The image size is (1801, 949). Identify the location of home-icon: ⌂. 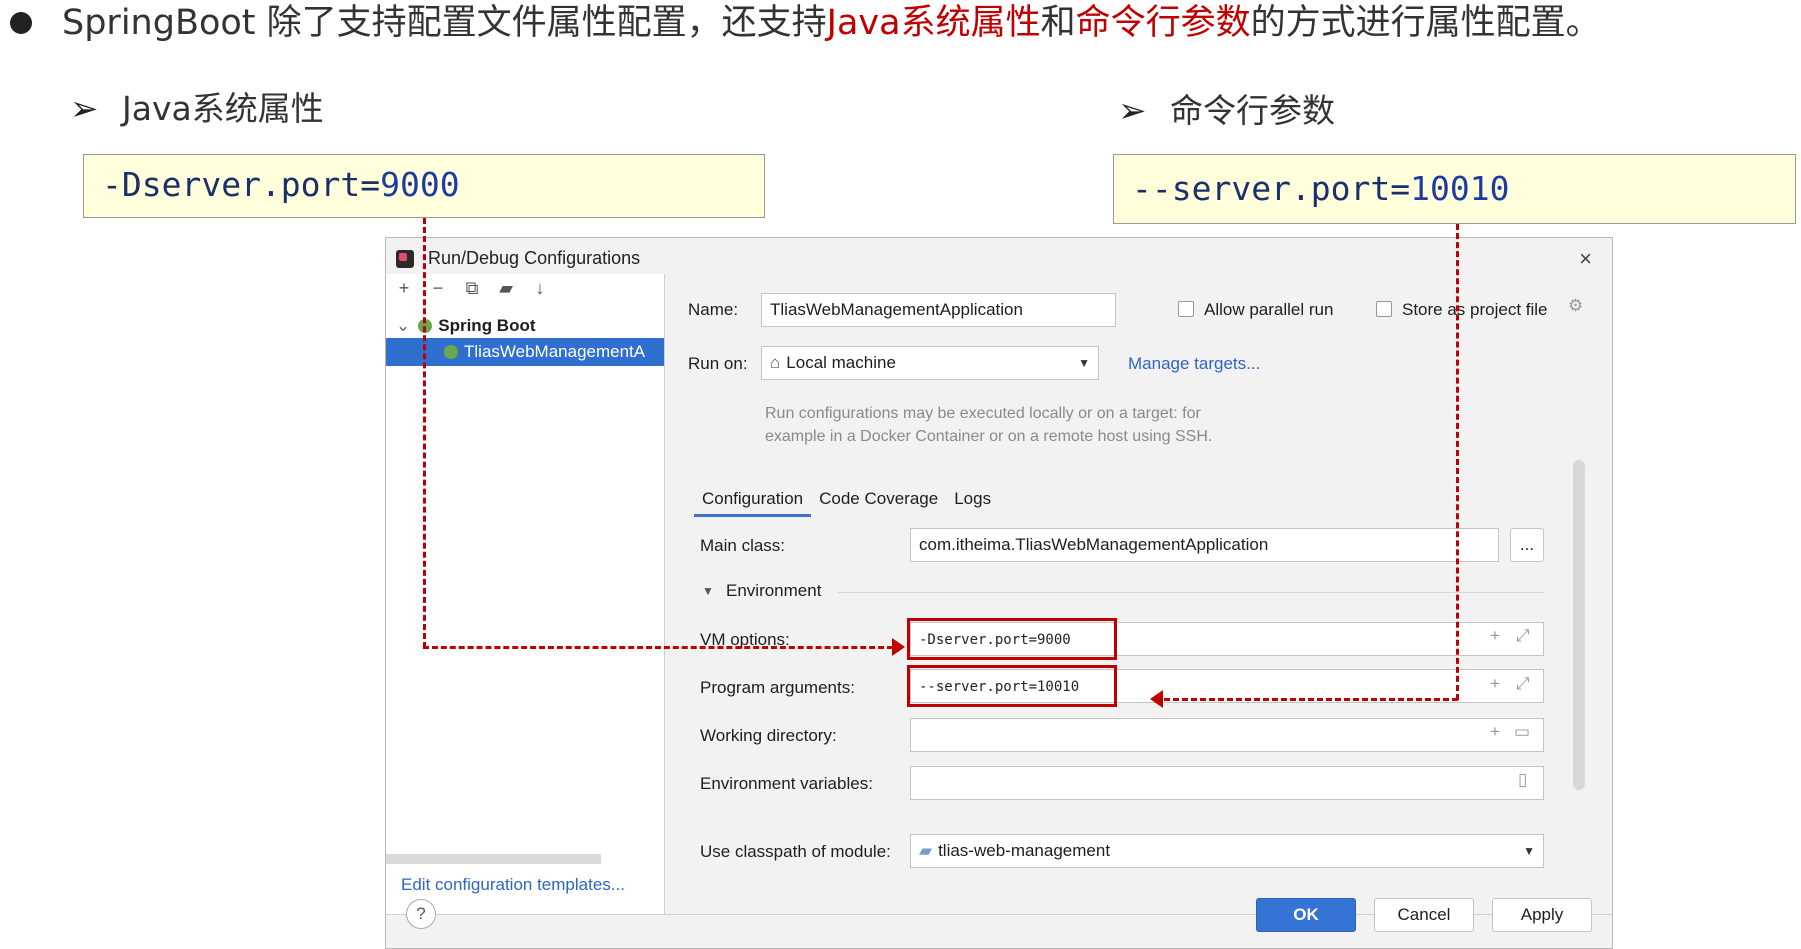
(775, 362).